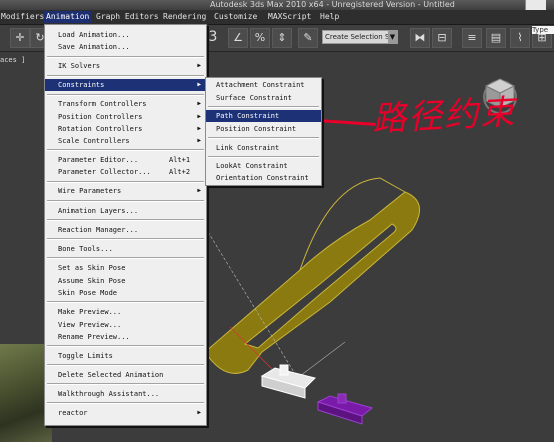 The image size is (554, 442). I want to click on menu-item-delete-selected-animation: Delete Selected Animation, so click(125, 375).